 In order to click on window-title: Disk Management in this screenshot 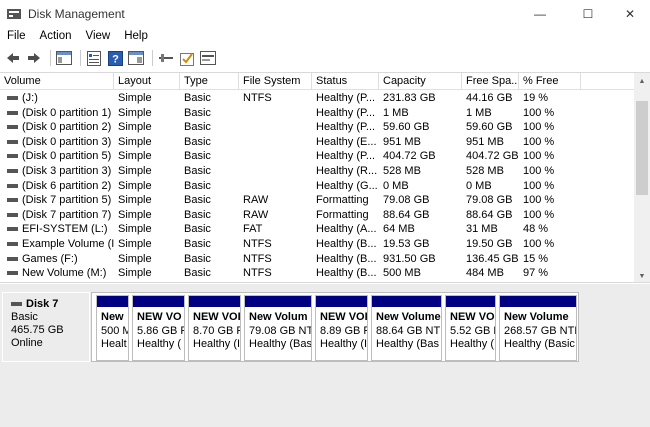, I will do `click(76, 14)`.